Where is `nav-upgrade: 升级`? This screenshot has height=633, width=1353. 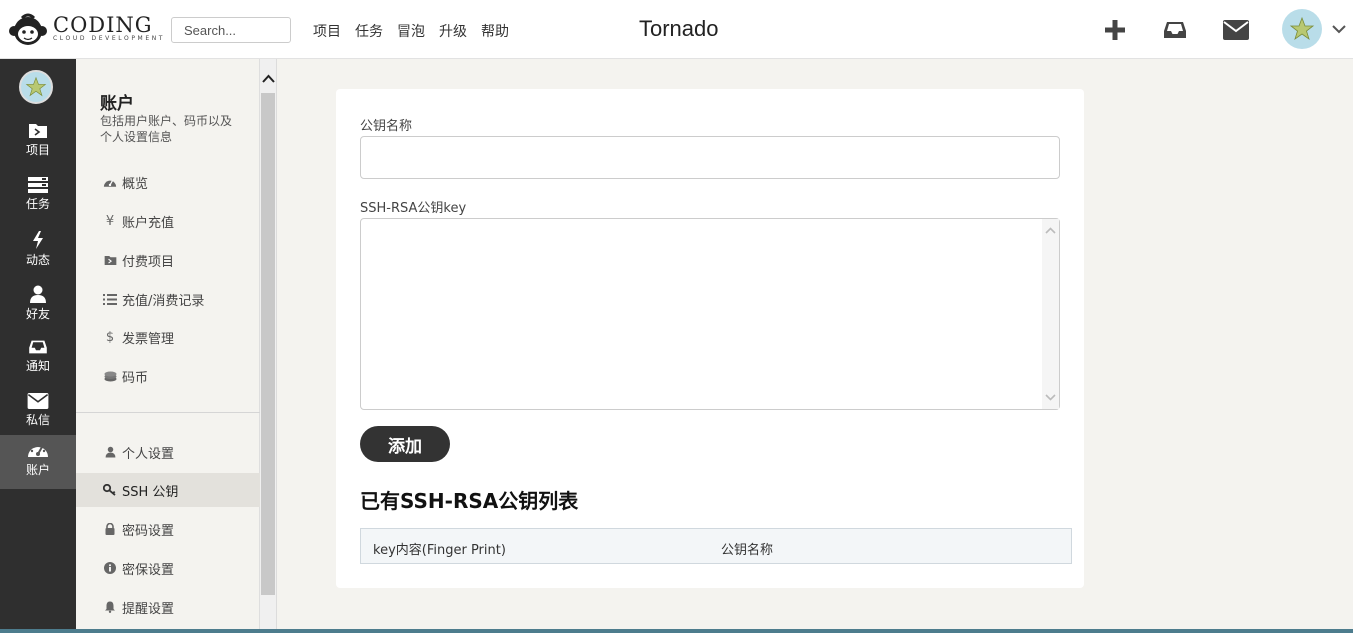 nav-upgrade: 升级 is located at coordinates (453, 31).